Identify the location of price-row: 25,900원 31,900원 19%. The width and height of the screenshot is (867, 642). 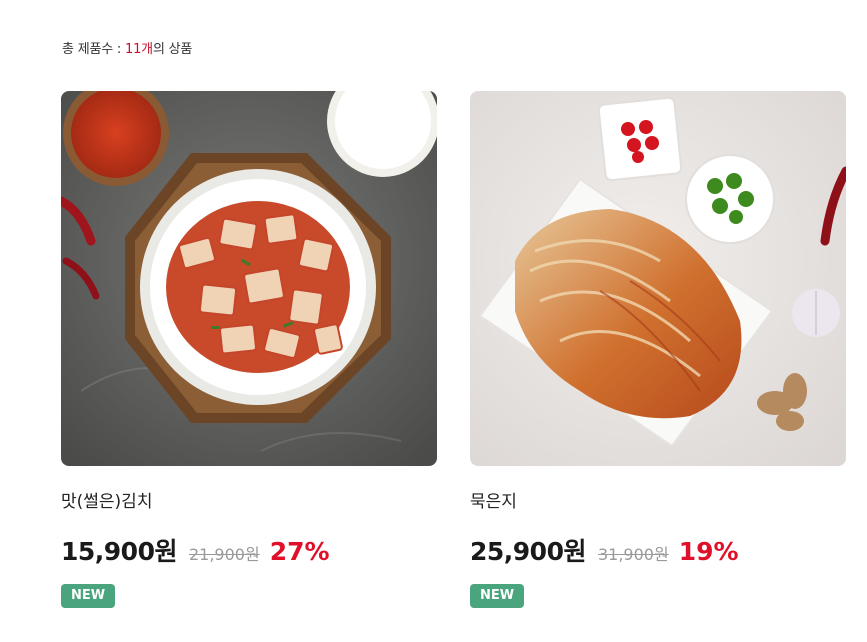
(658, 549).